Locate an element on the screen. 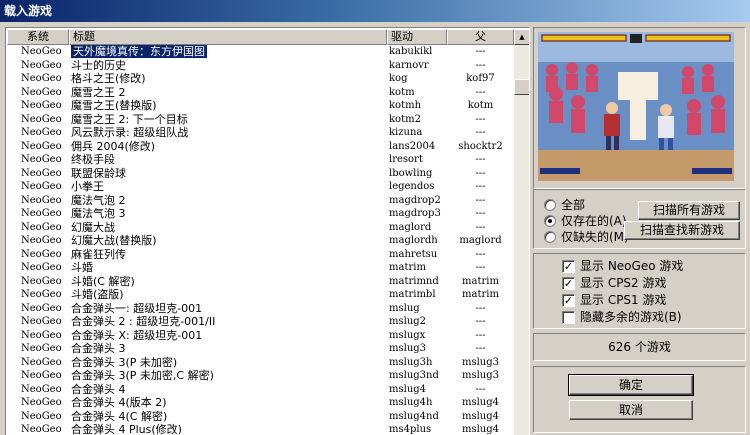 The height and width of the screenshot is (435, 750). table-row: NeoGeo 幻魔大战 maglord --- is located at coordinates (260, 228).